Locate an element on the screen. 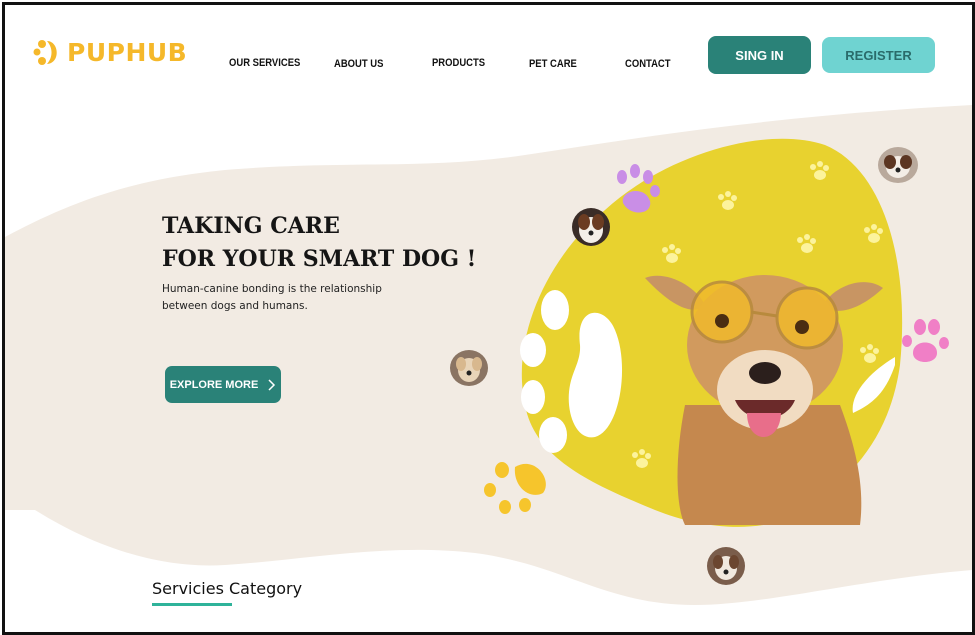 This screenshot has width=975, height=635. services-category-title: Servicies Category is located at coordinates (227, 588).